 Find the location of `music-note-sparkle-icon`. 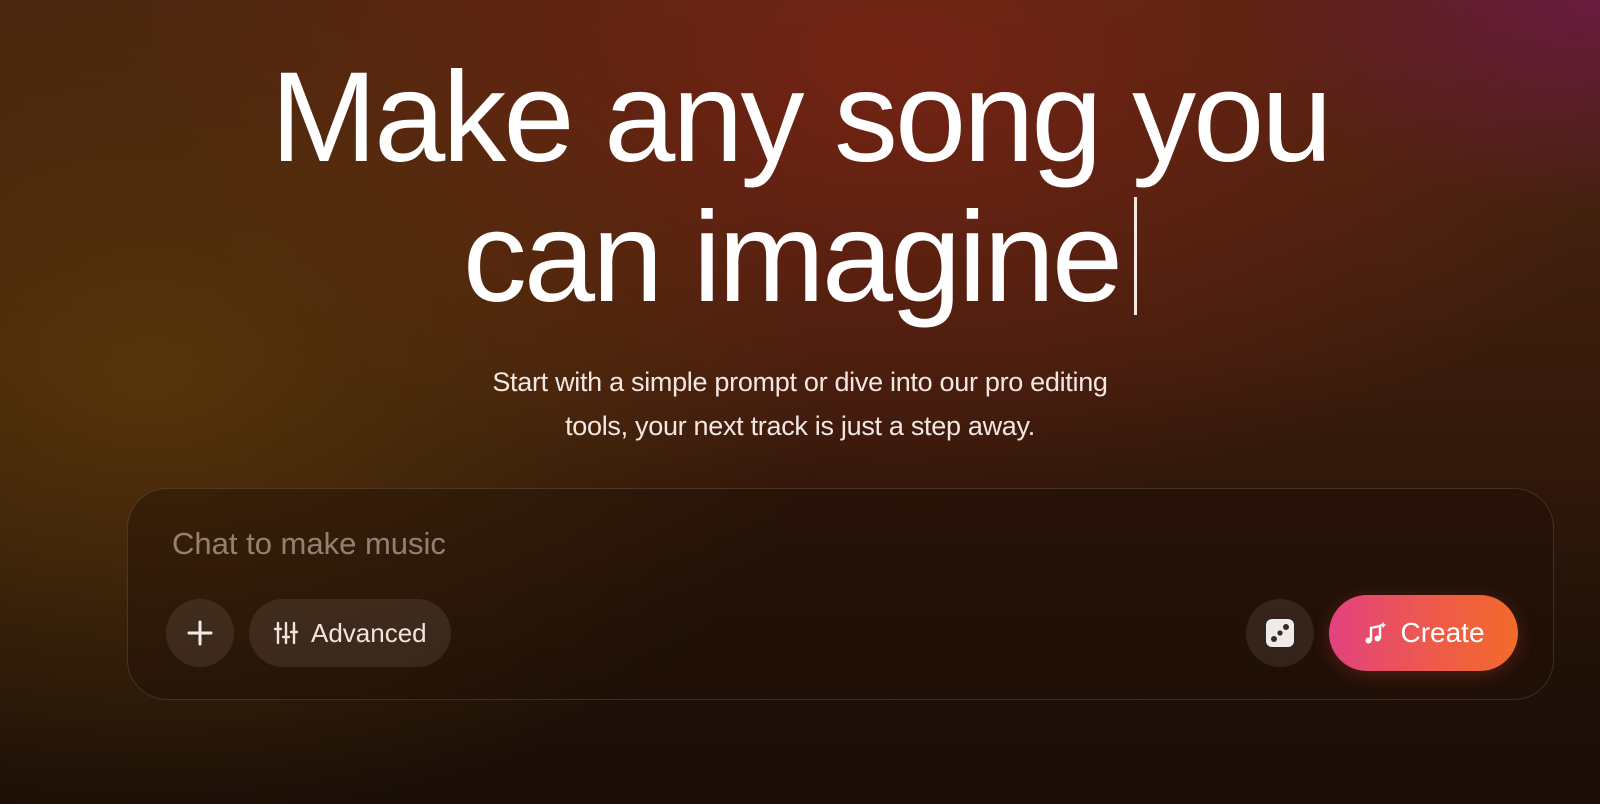

music-note-sparkle-icon is located at coordinates (1375, 633).